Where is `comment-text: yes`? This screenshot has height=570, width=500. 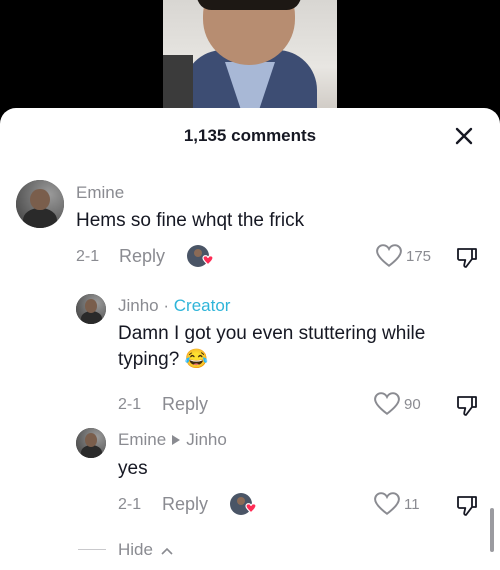 comment-text: yes is located at coordinates (133, 468).